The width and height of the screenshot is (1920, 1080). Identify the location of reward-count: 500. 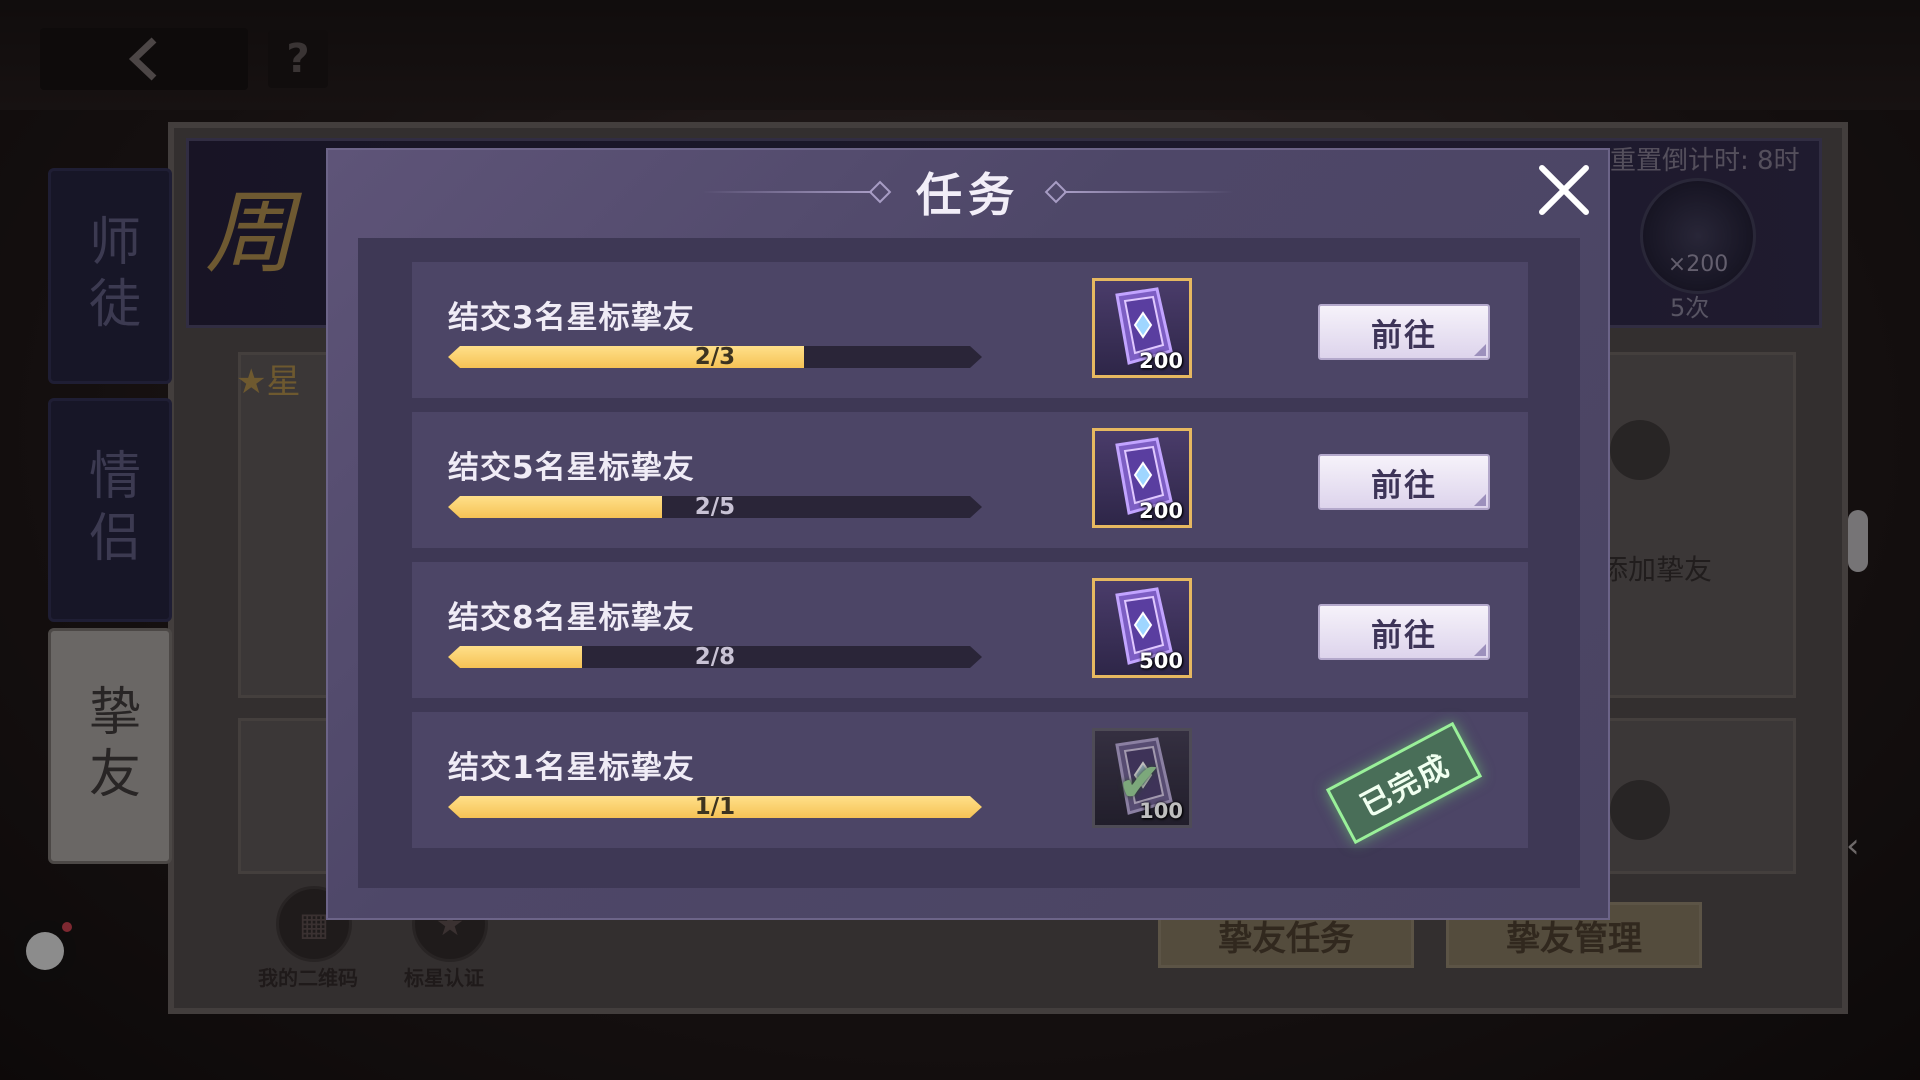
(1161, 661).